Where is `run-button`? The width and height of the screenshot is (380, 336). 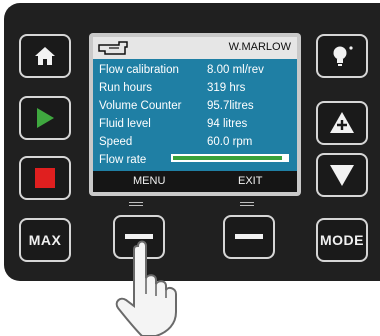 run-button is located at coordinates (45, 118).